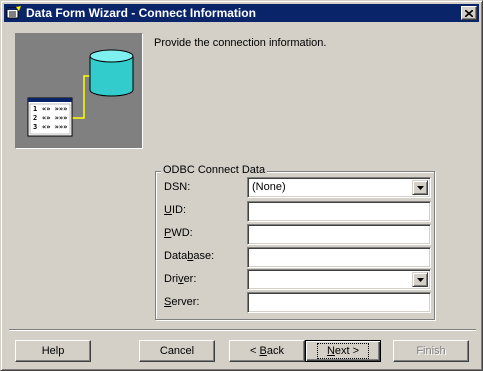  I want to click on database-cylinder-icon, so click(111, 73).